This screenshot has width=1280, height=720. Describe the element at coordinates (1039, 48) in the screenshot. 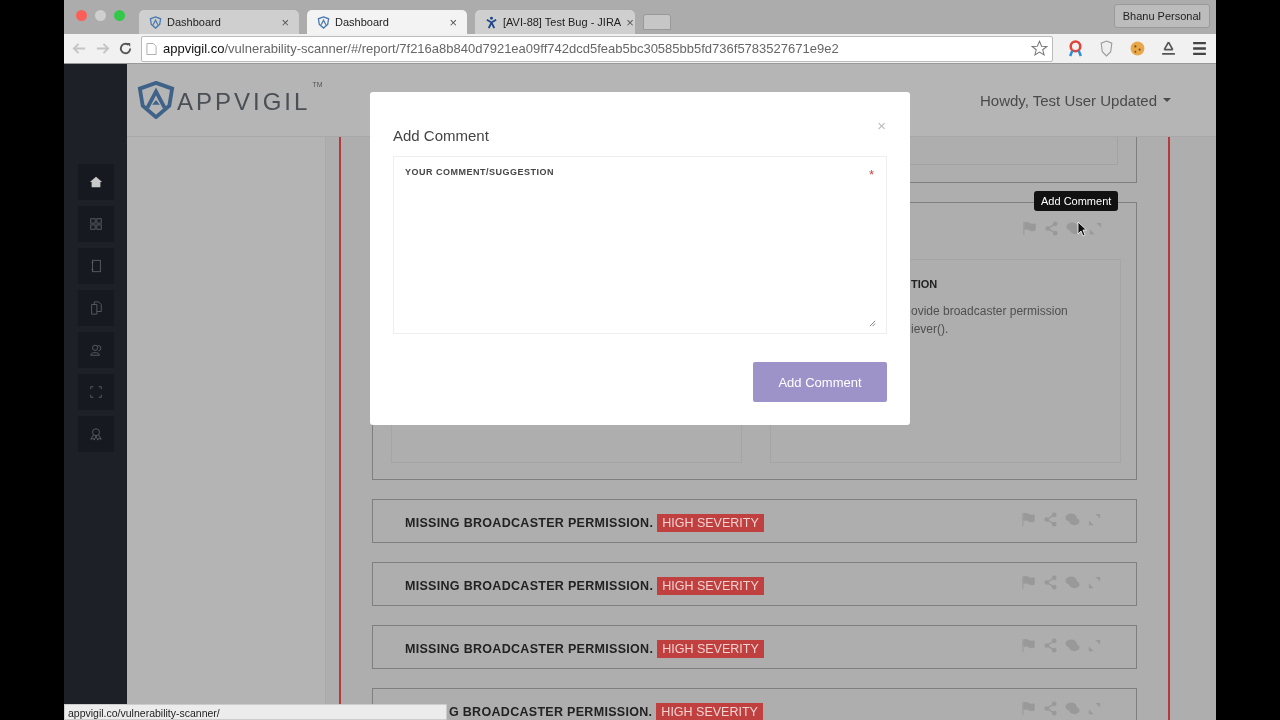

I see `star-icon` at that location.